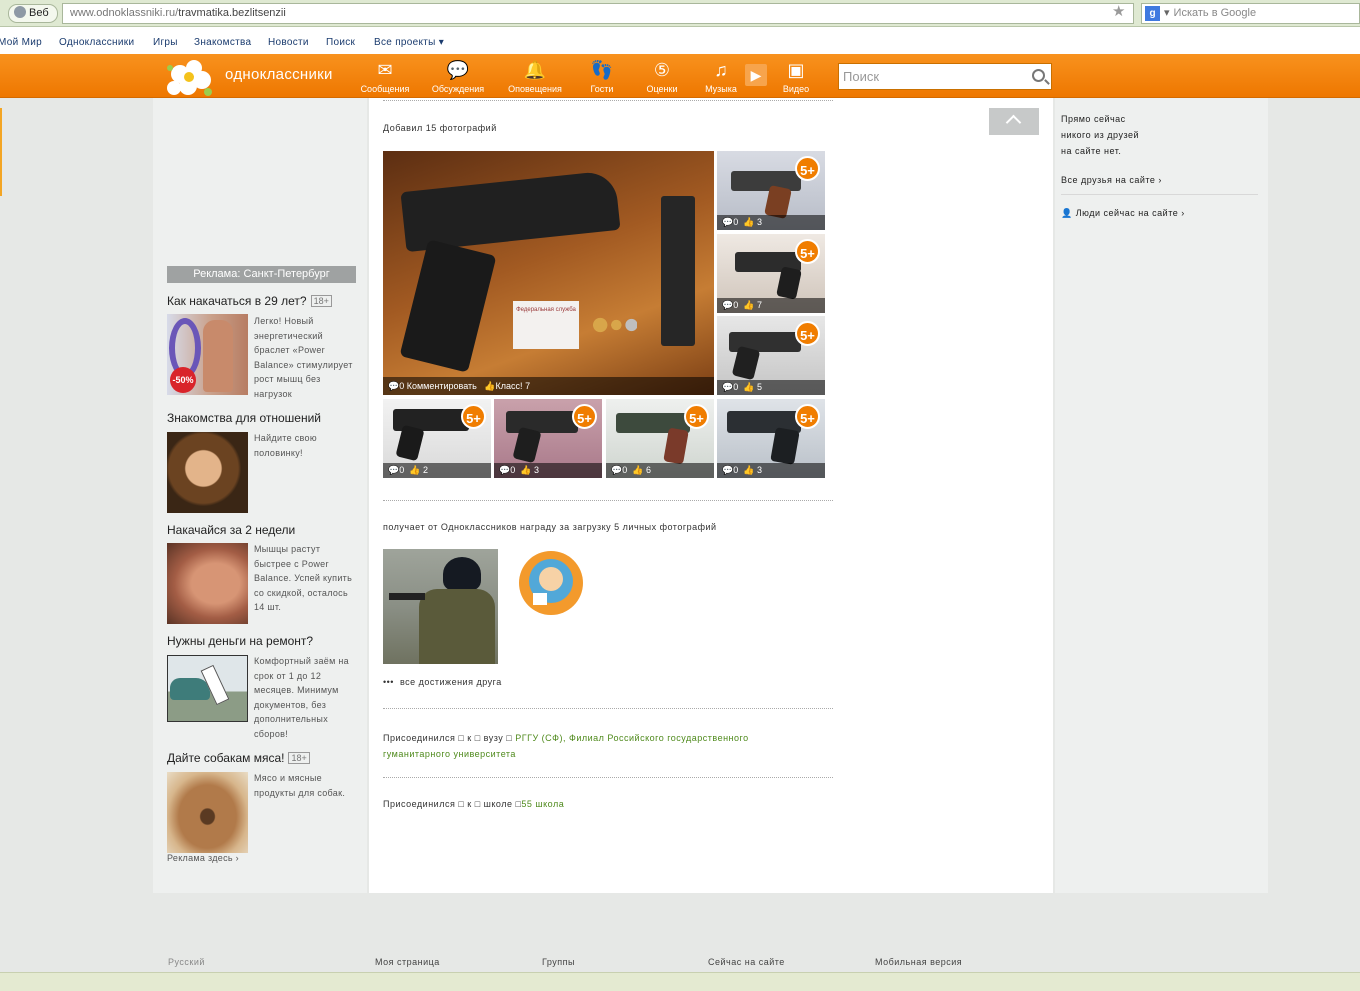 The image size is (1360, 991). I want to click on nav-messages: ✉ Сообщения, so click(385, 76).